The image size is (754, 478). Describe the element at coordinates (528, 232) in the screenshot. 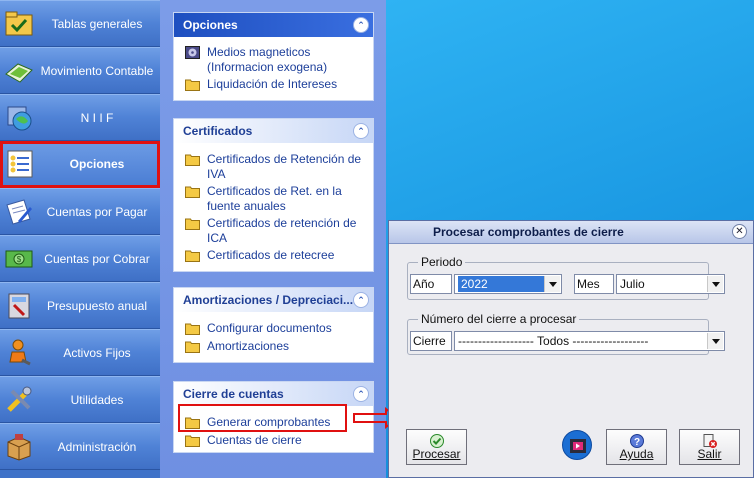

I see `dialog-title: Procesar comprobantes de cierre` at that location.